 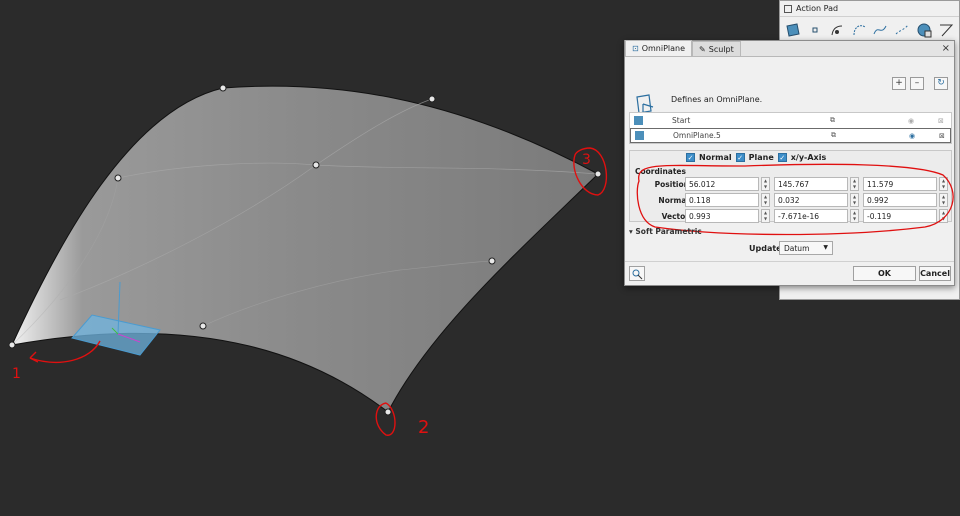 What do you see at coordinates (765, 248) in the screenshot?
I see `update-label: Update` at bounding box center [765, 248].